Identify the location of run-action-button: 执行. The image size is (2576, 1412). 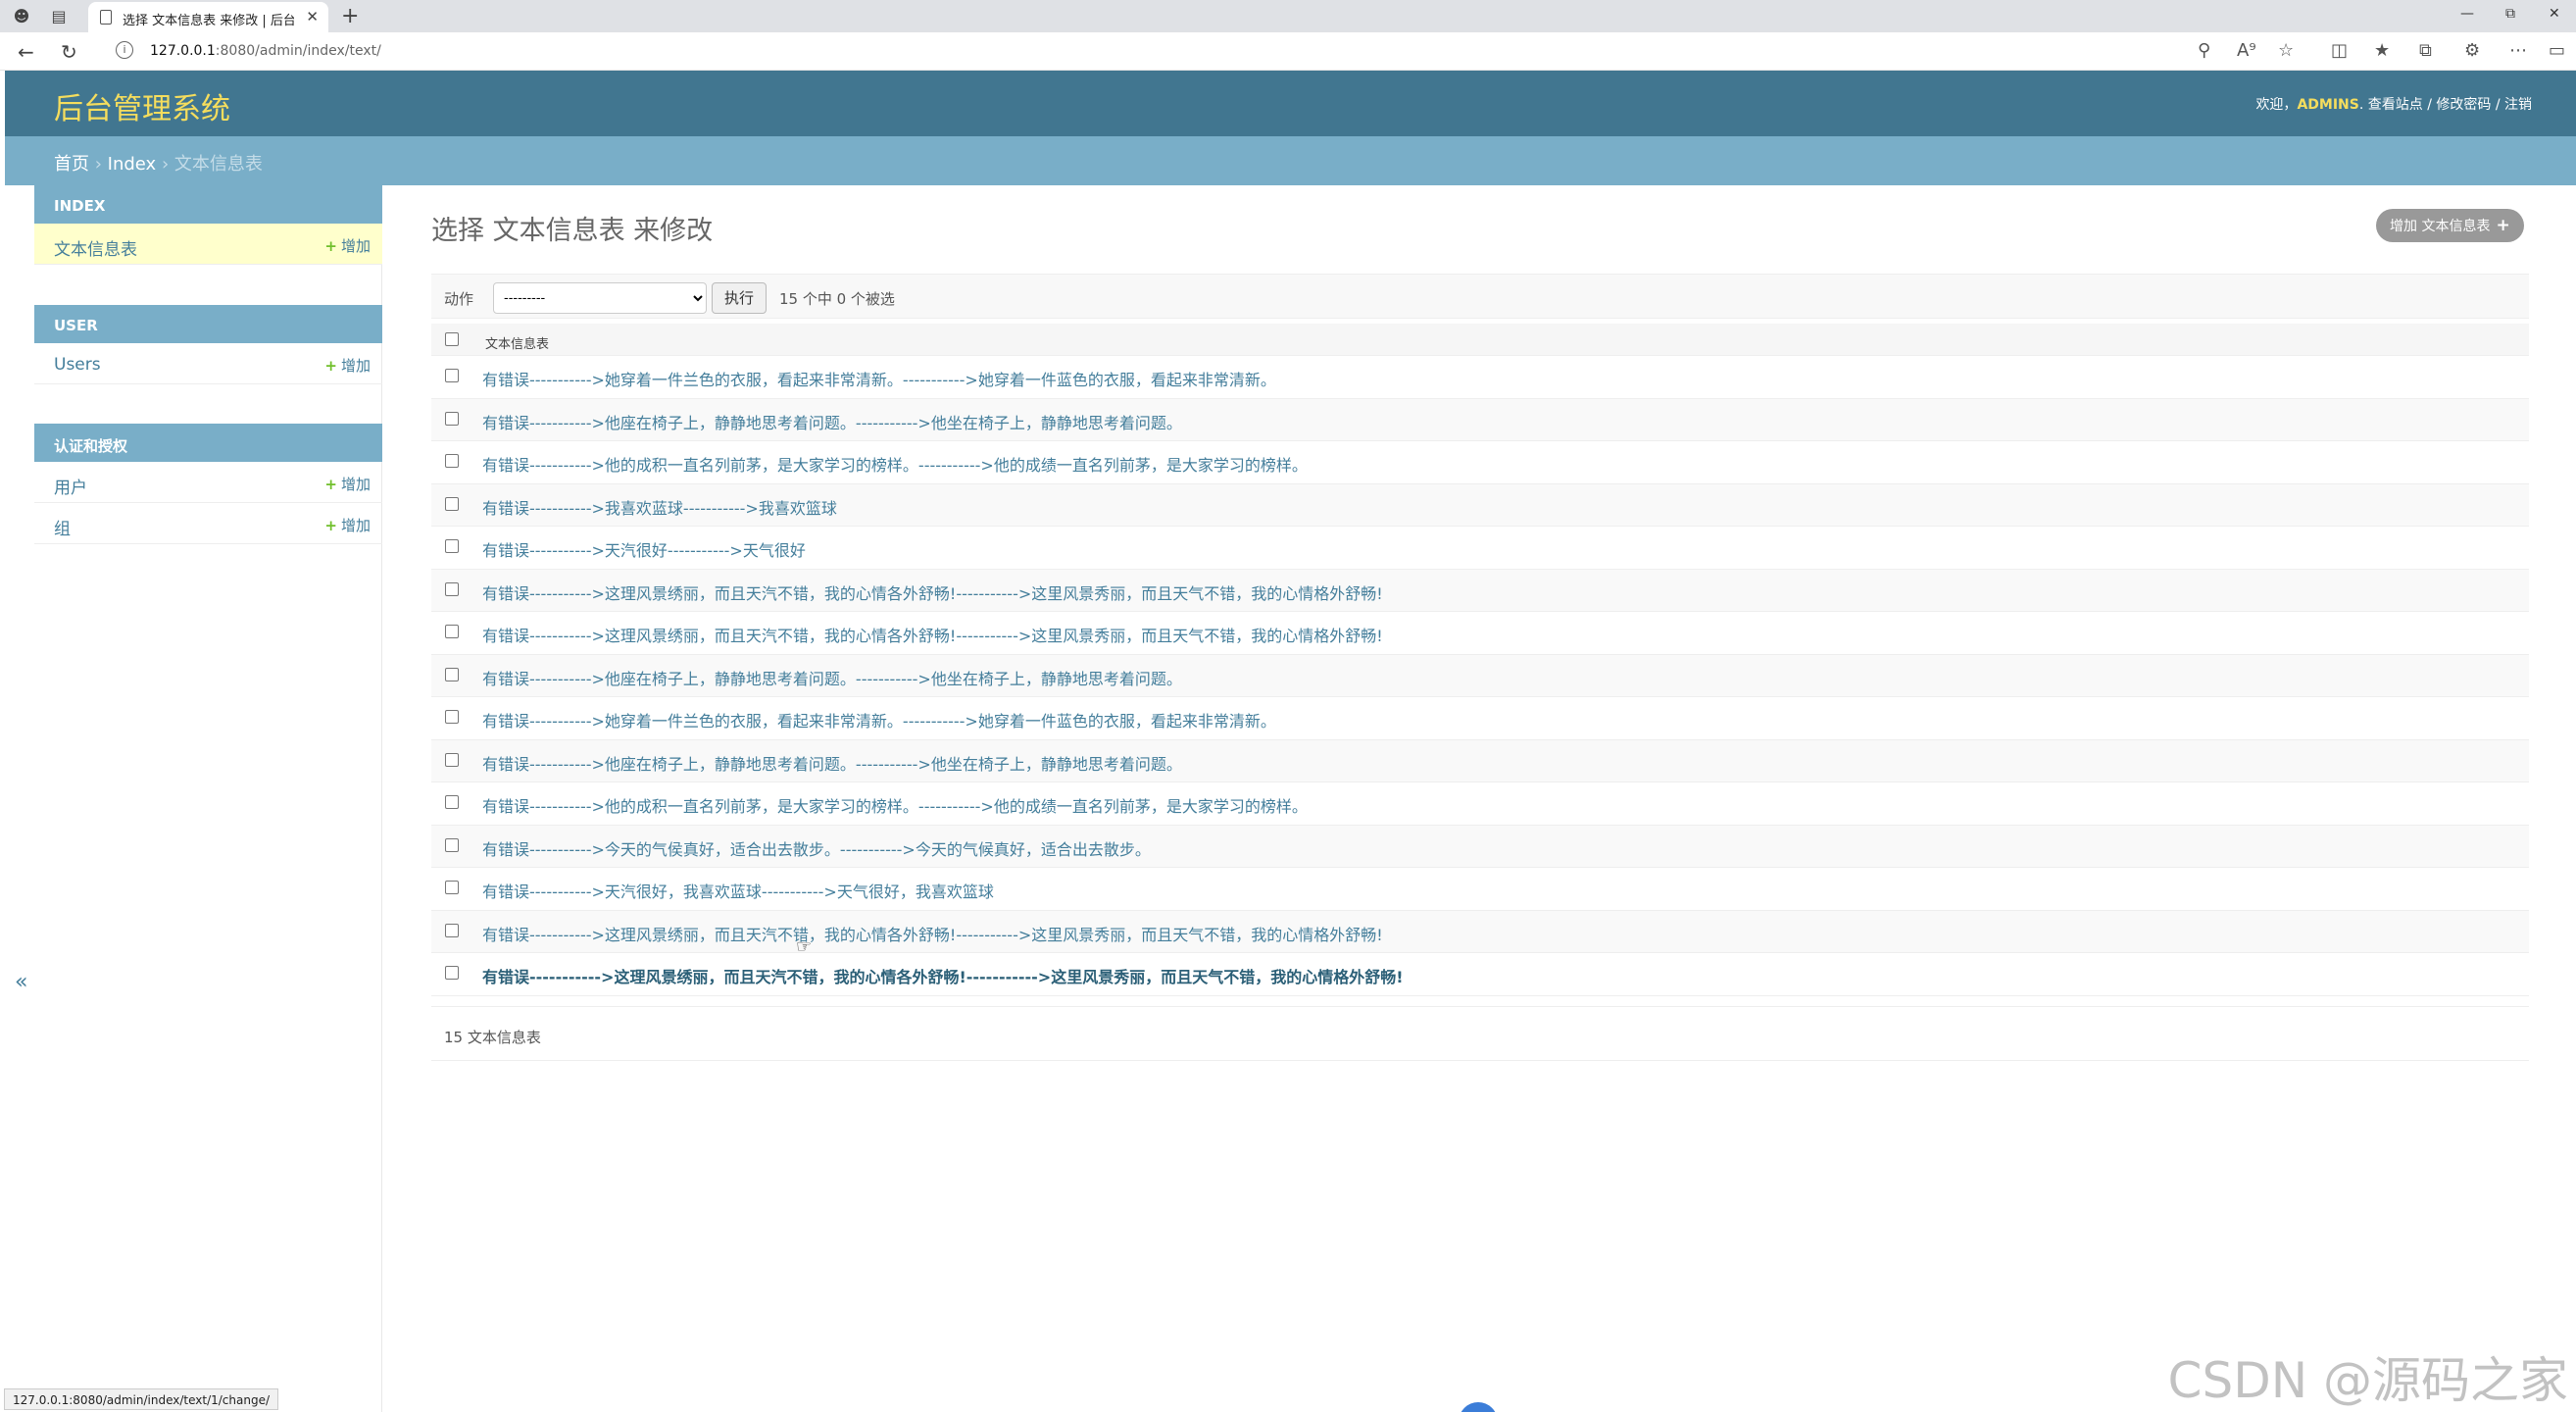
(739, 298).